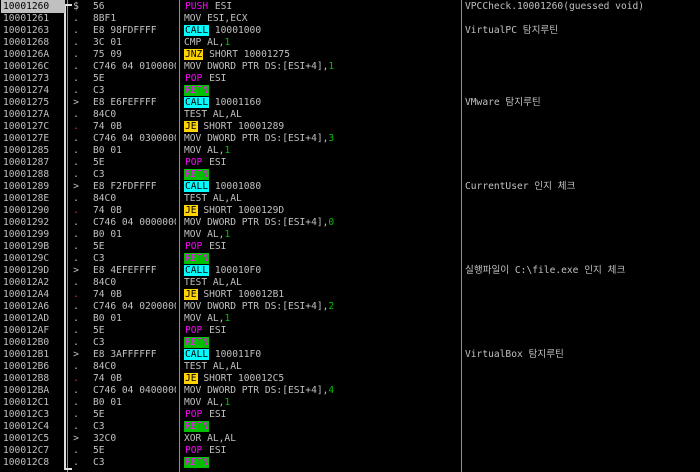 This screenshot has height=472, width=700. I want to click on operands: SHORT 1000129D, so click(241, 210).